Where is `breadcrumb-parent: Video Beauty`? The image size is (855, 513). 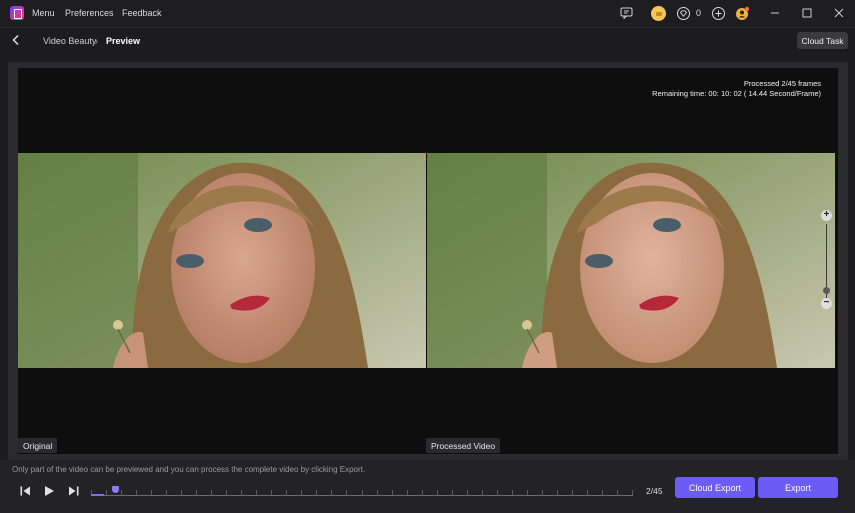
breadcrumb-parent: Video Beauty is located at coordinates (69, 41).